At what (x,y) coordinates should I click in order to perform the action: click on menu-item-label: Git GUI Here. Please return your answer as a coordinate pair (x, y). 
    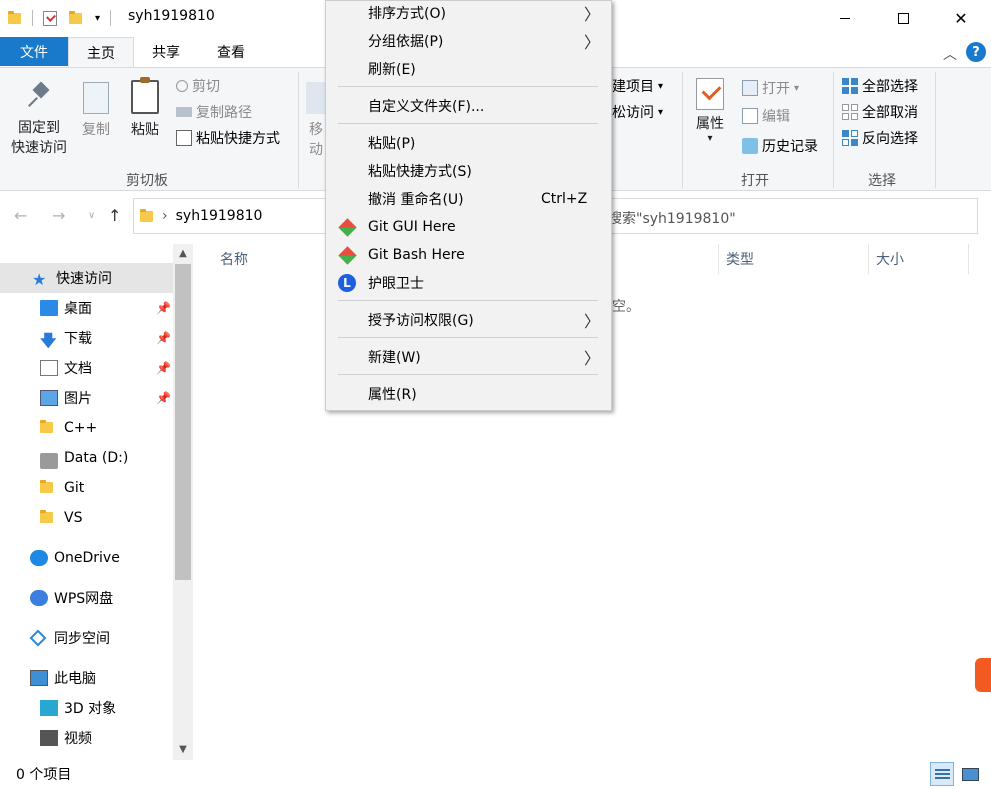
    Looking at the image, I should click on (412, 227).